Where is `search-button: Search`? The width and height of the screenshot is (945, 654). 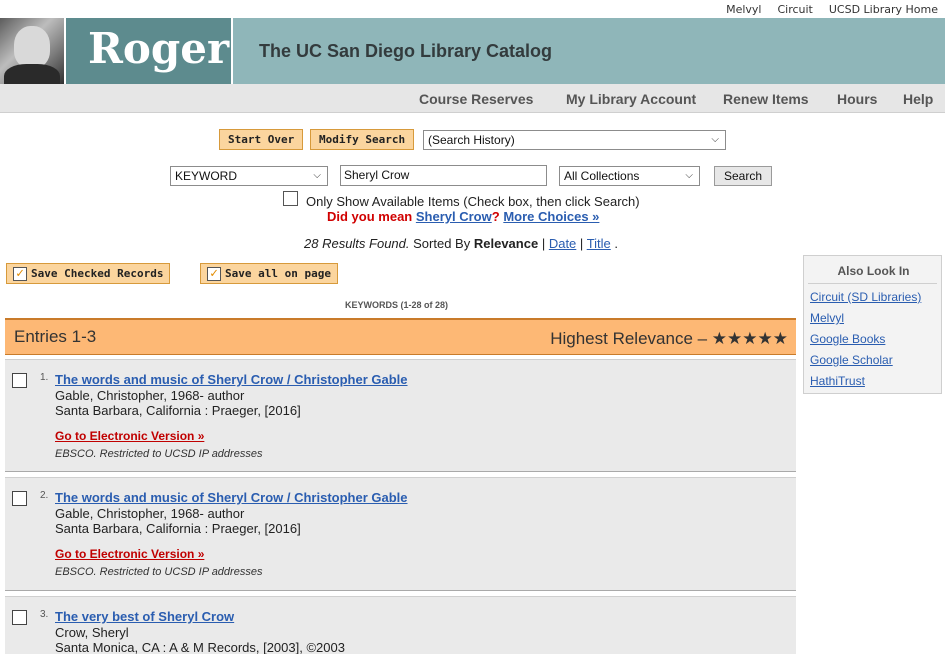
search-button: Search is located at coordinates (743, 176).